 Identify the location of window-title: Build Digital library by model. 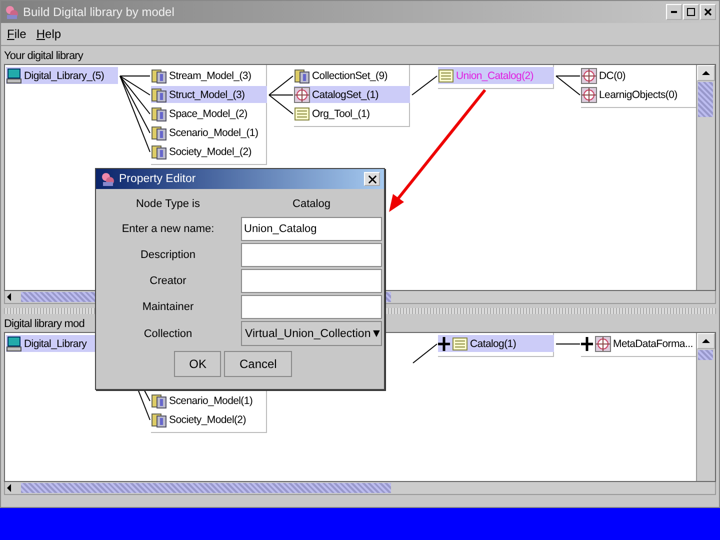
(99, 12).